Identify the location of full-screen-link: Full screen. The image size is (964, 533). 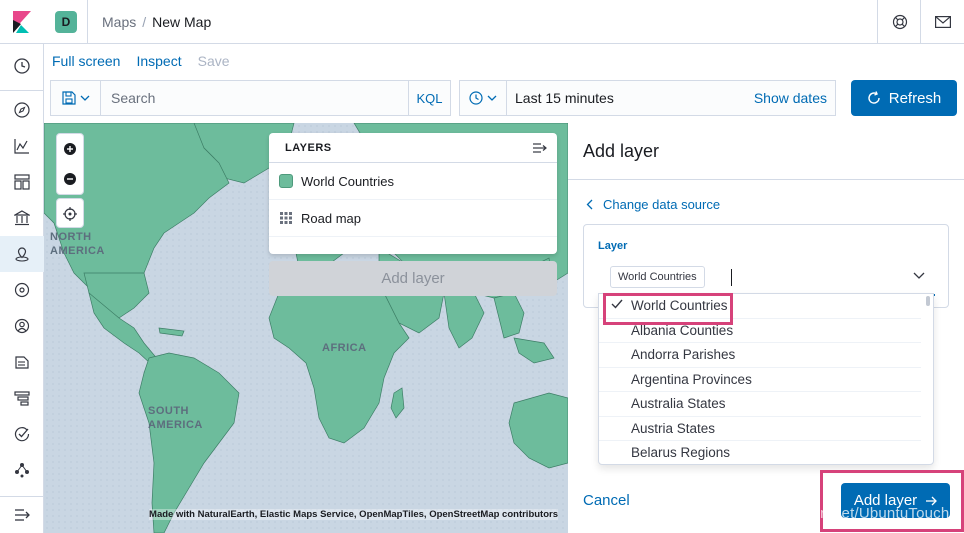
(86, 61).